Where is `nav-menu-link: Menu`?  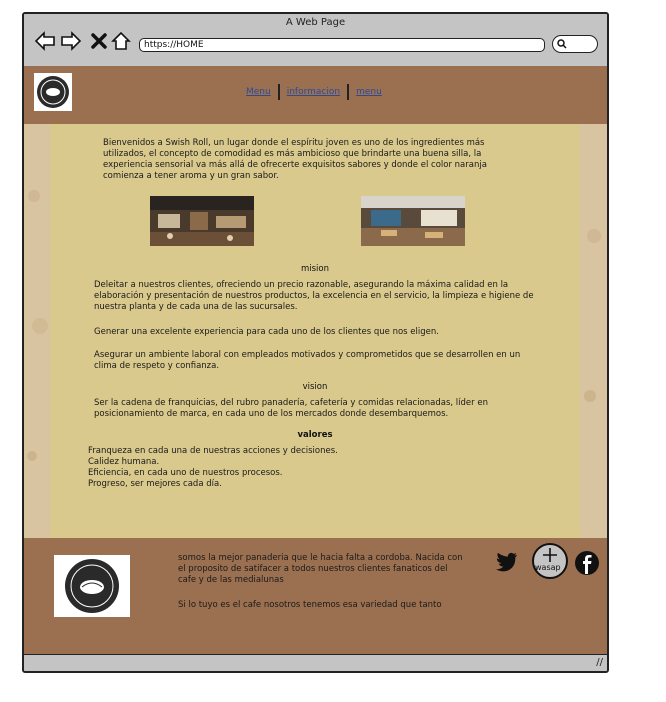 nav-menu-link: Menu is located at coordinates (258, 92).